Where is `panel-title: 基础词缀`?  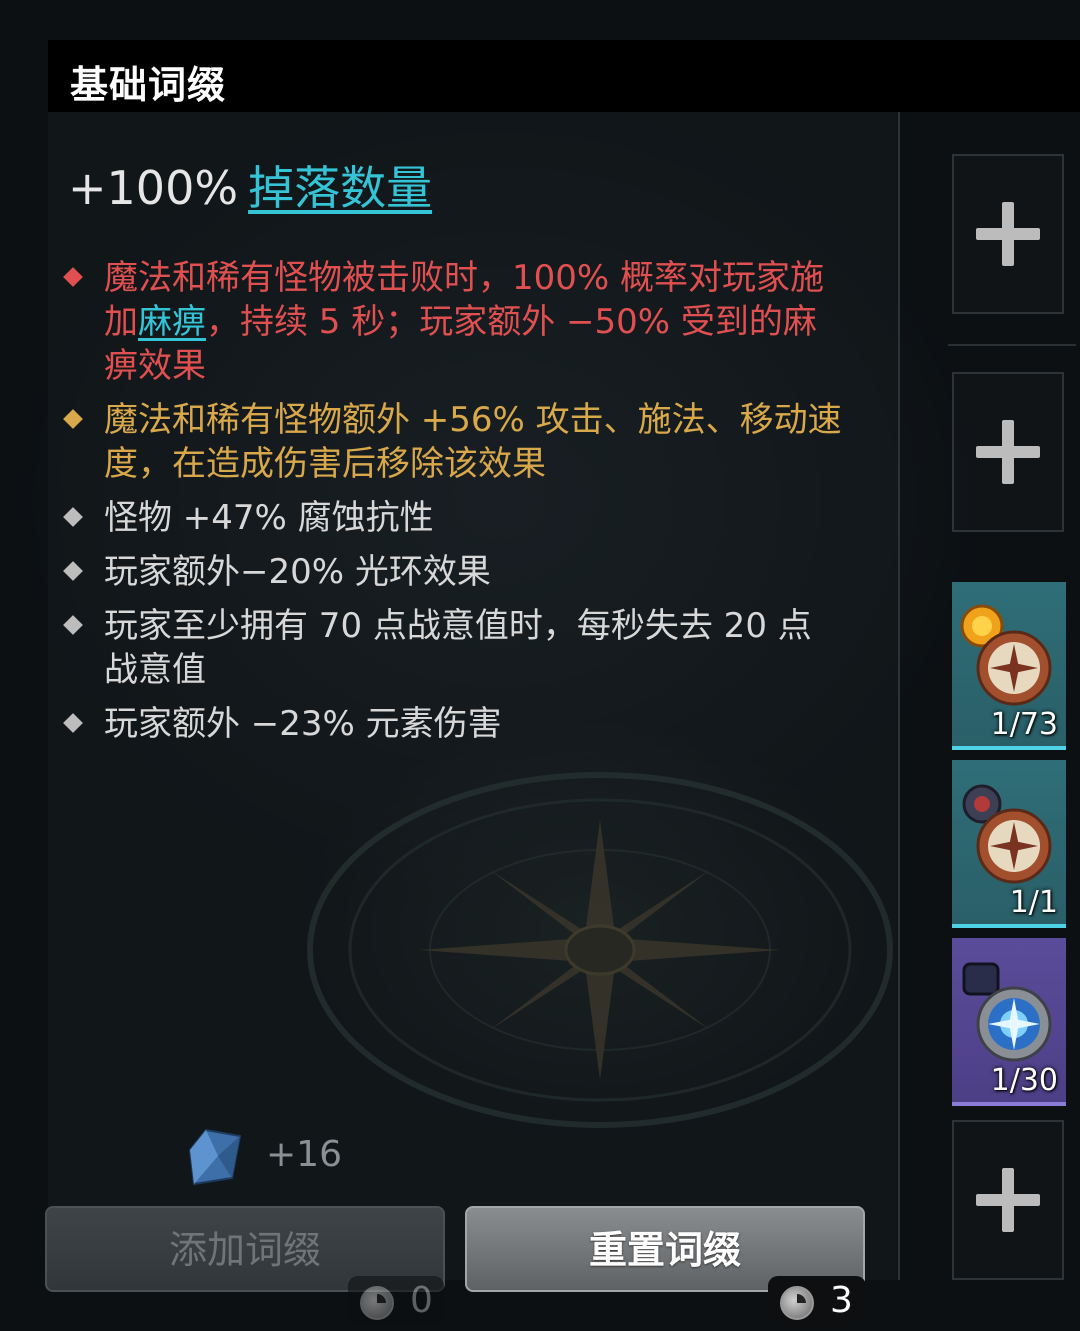 panel-title: 基础词缀 is located at coordinates (148, 85).